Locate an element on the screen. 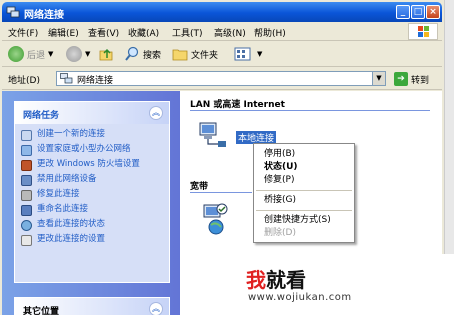 This screenshot has height=315, width=454. watermark-brand: 我就看 is located at coordinates (276, 278).